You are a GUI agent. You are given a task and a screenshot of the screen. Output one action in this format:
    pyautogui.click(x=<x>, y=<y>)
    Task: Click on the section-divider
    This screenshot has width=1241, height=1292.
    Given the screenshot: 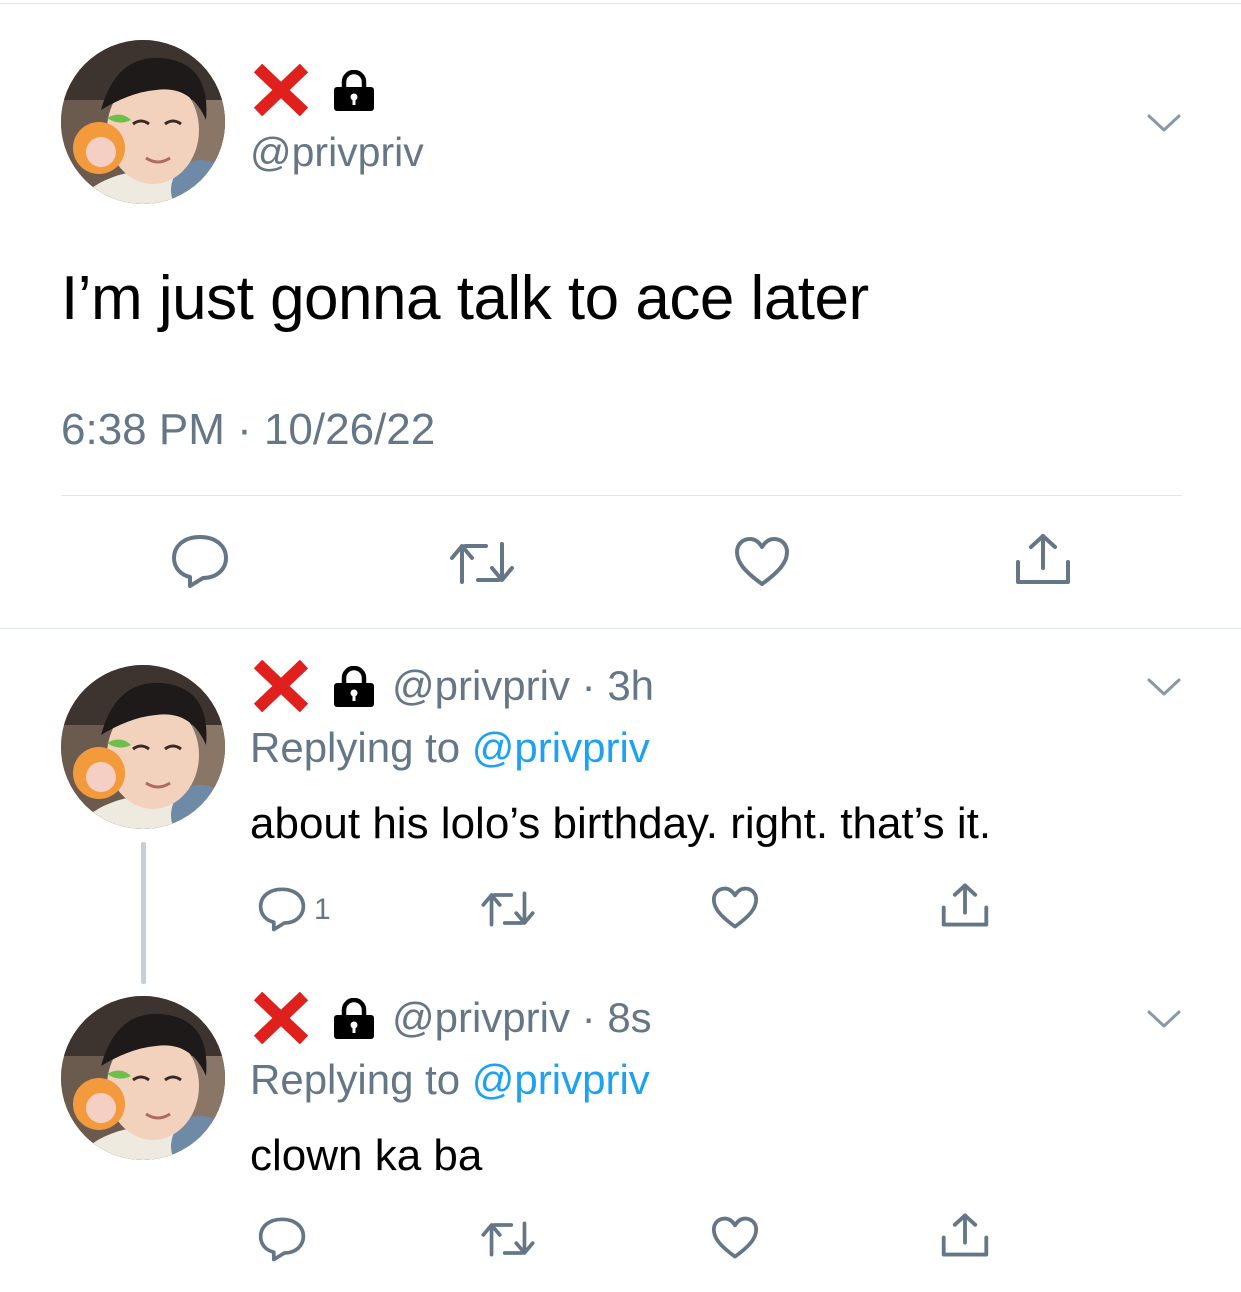 What is the action you would take?
    pyautogui.click(x=620, y=628)
    